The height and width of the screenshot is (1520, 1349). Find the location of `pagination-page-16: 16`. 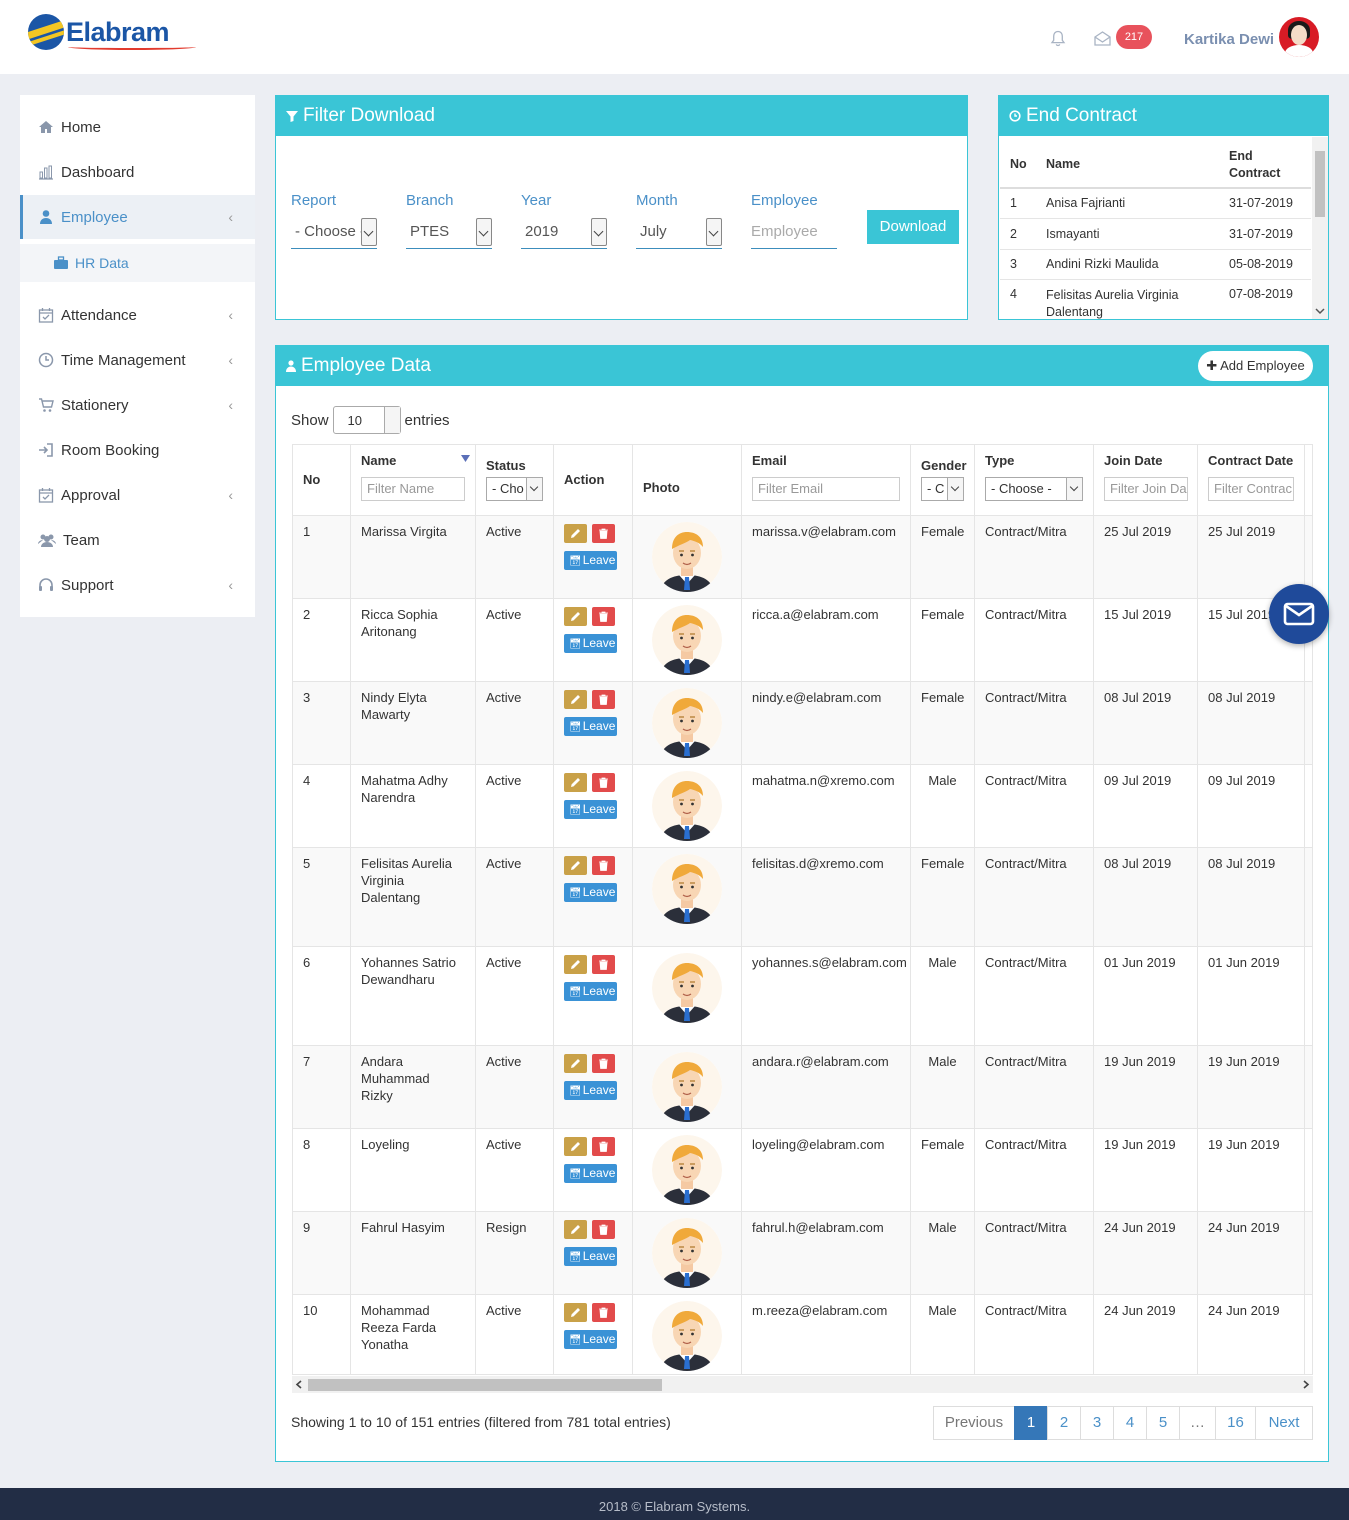

pagination-page-16: 16 is located at coordinates (1235, 1423).